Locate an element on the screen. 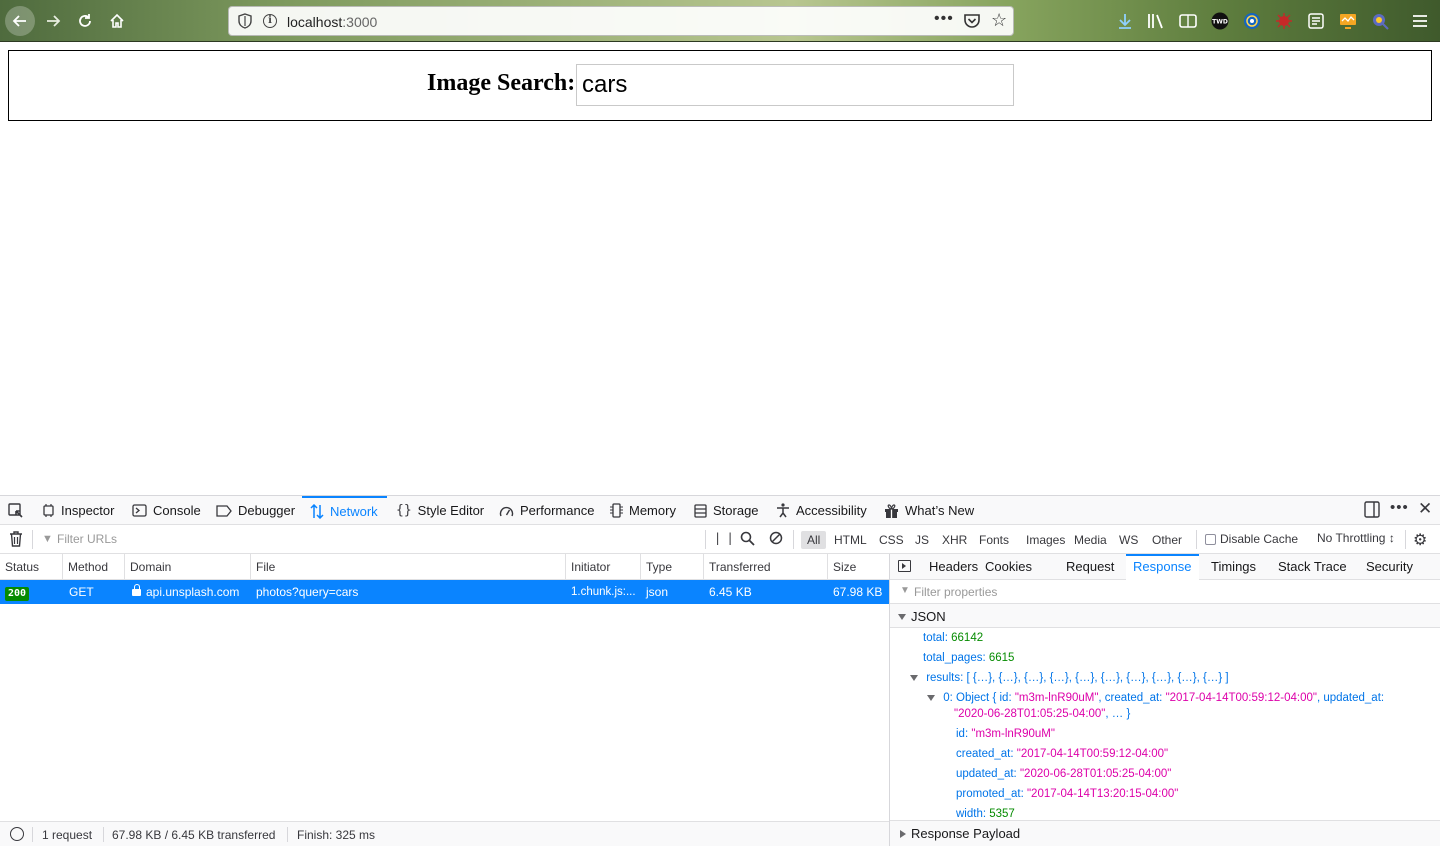 This screenshot has width=1440, height=846. tab-style-editor: {} Style Editor is located at coordinates (440, 510).